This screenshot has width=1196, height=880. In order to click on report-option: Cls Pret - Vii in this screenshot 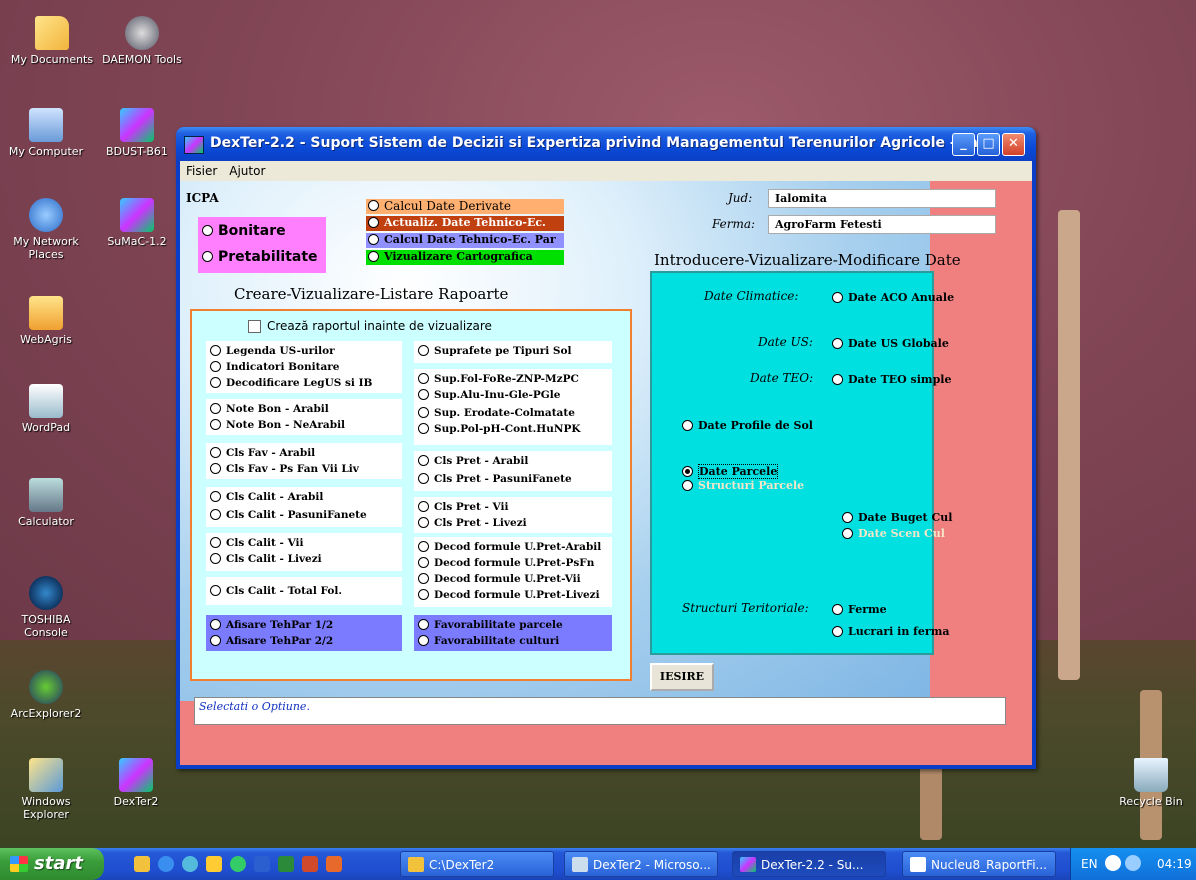, I will do `click(463, 506)`.